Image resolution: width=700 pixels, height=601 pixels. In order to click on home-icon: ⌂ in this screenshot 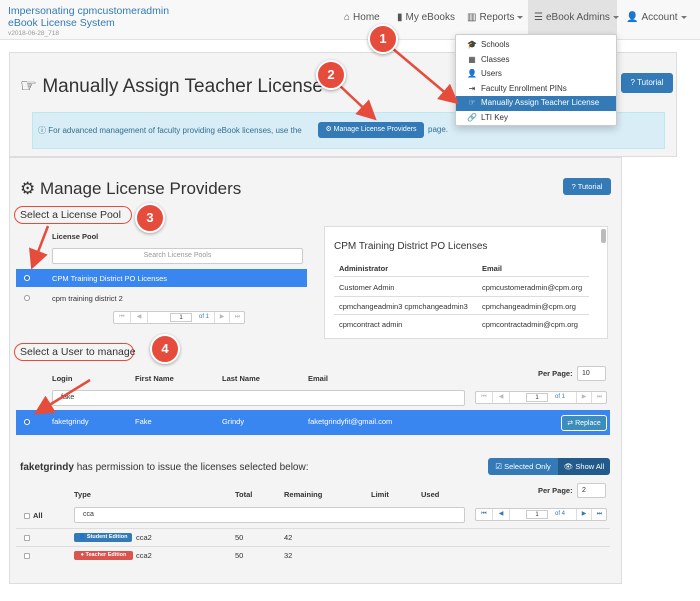, I will do `click(347, 17)`.